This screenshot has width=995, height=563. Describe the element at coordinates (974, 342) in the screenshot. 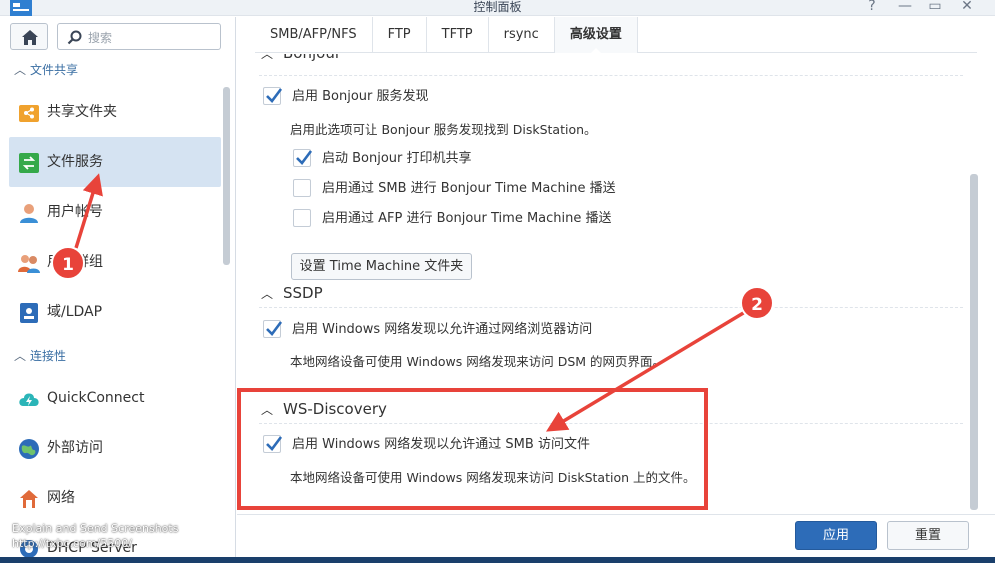

I see `content-scrollbar` at that location.